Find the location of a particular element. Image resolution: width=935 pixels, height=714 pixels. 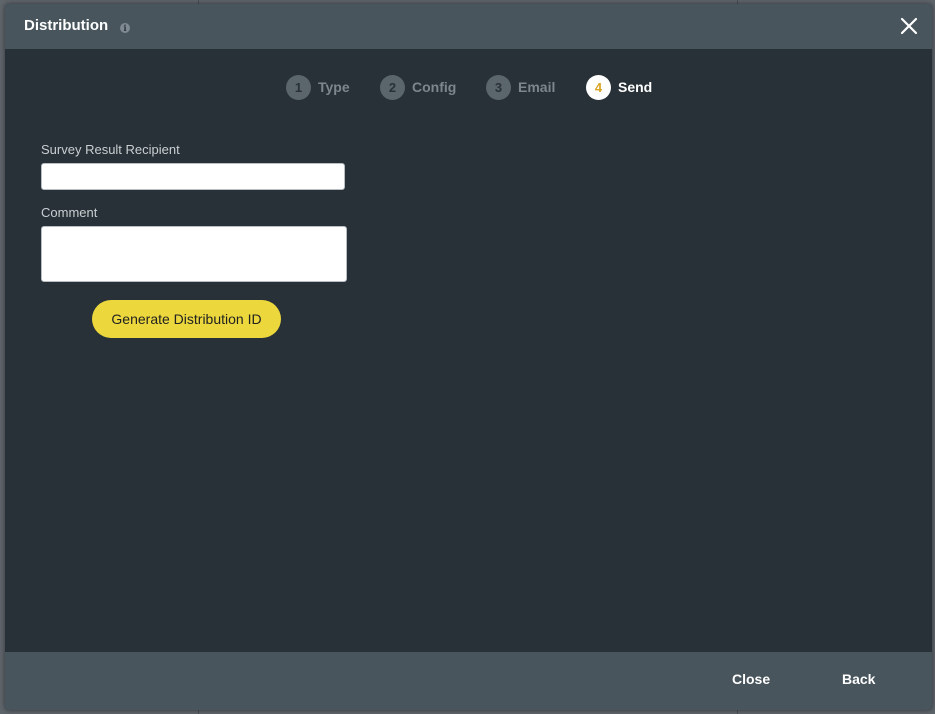

wizard-steps: 1 Type 2 Config 3 Email 4 Send is located at coordinates (468, 87).